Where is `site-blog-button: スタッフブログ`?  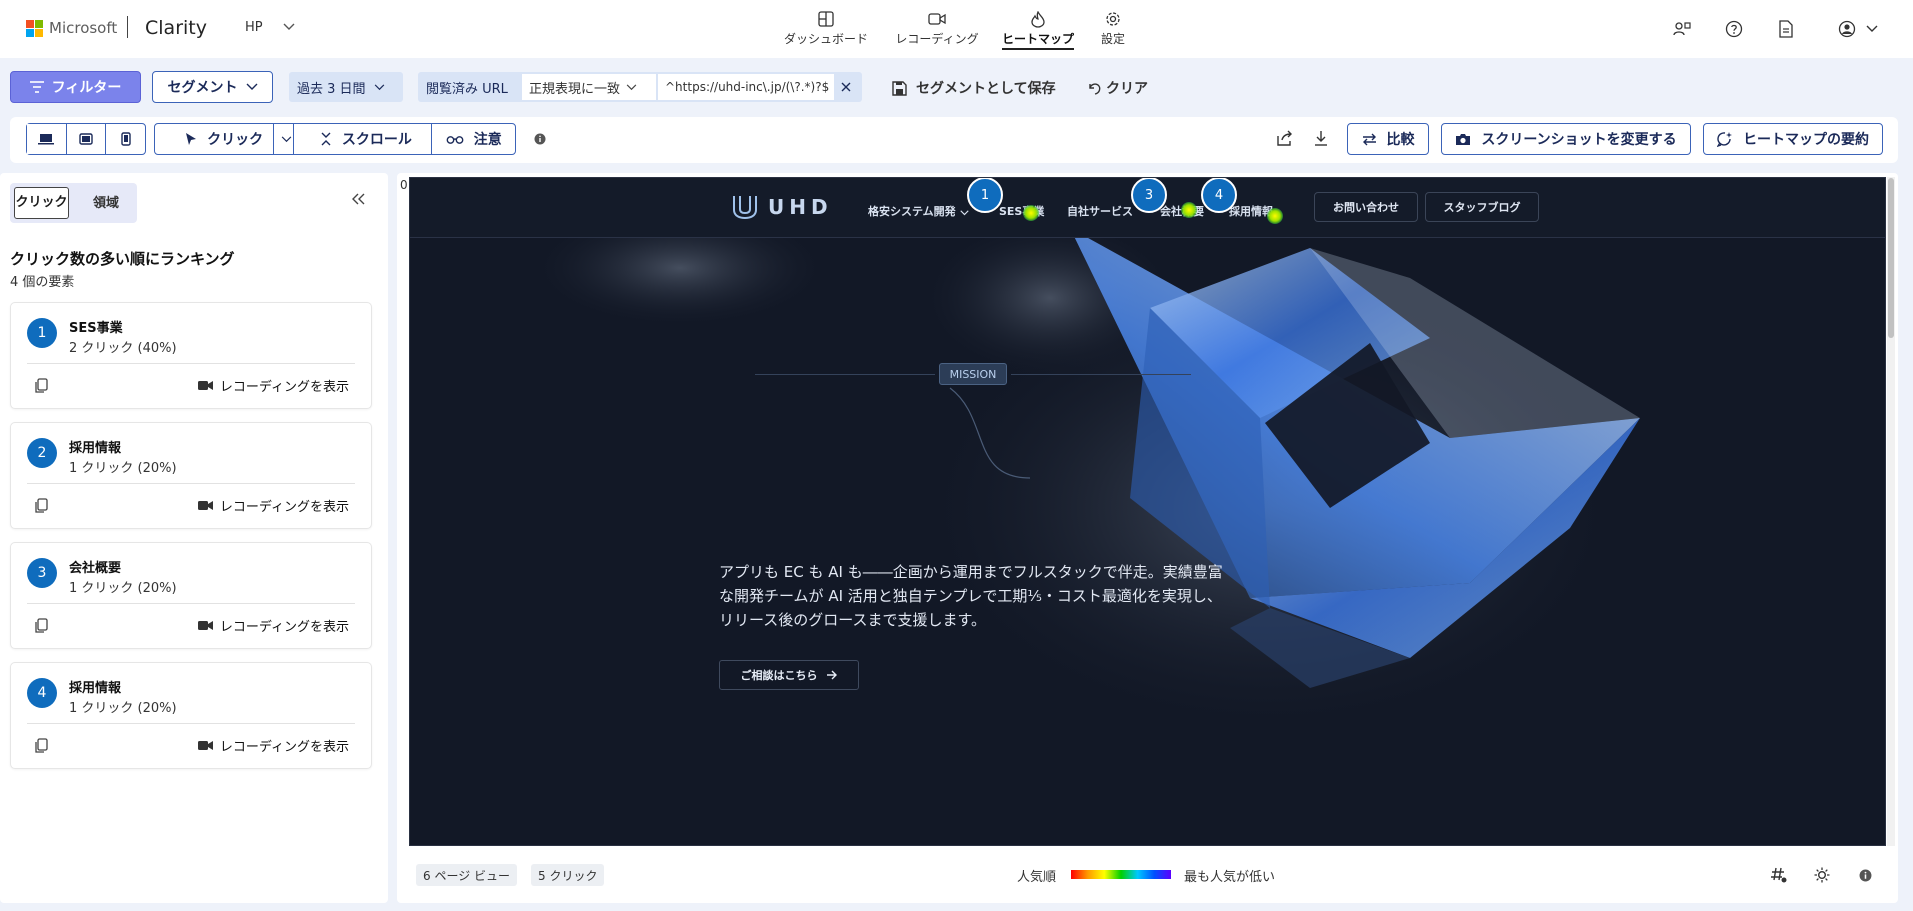 site-blog-button: スタッフブログ is located at coordinates (1482, 207).